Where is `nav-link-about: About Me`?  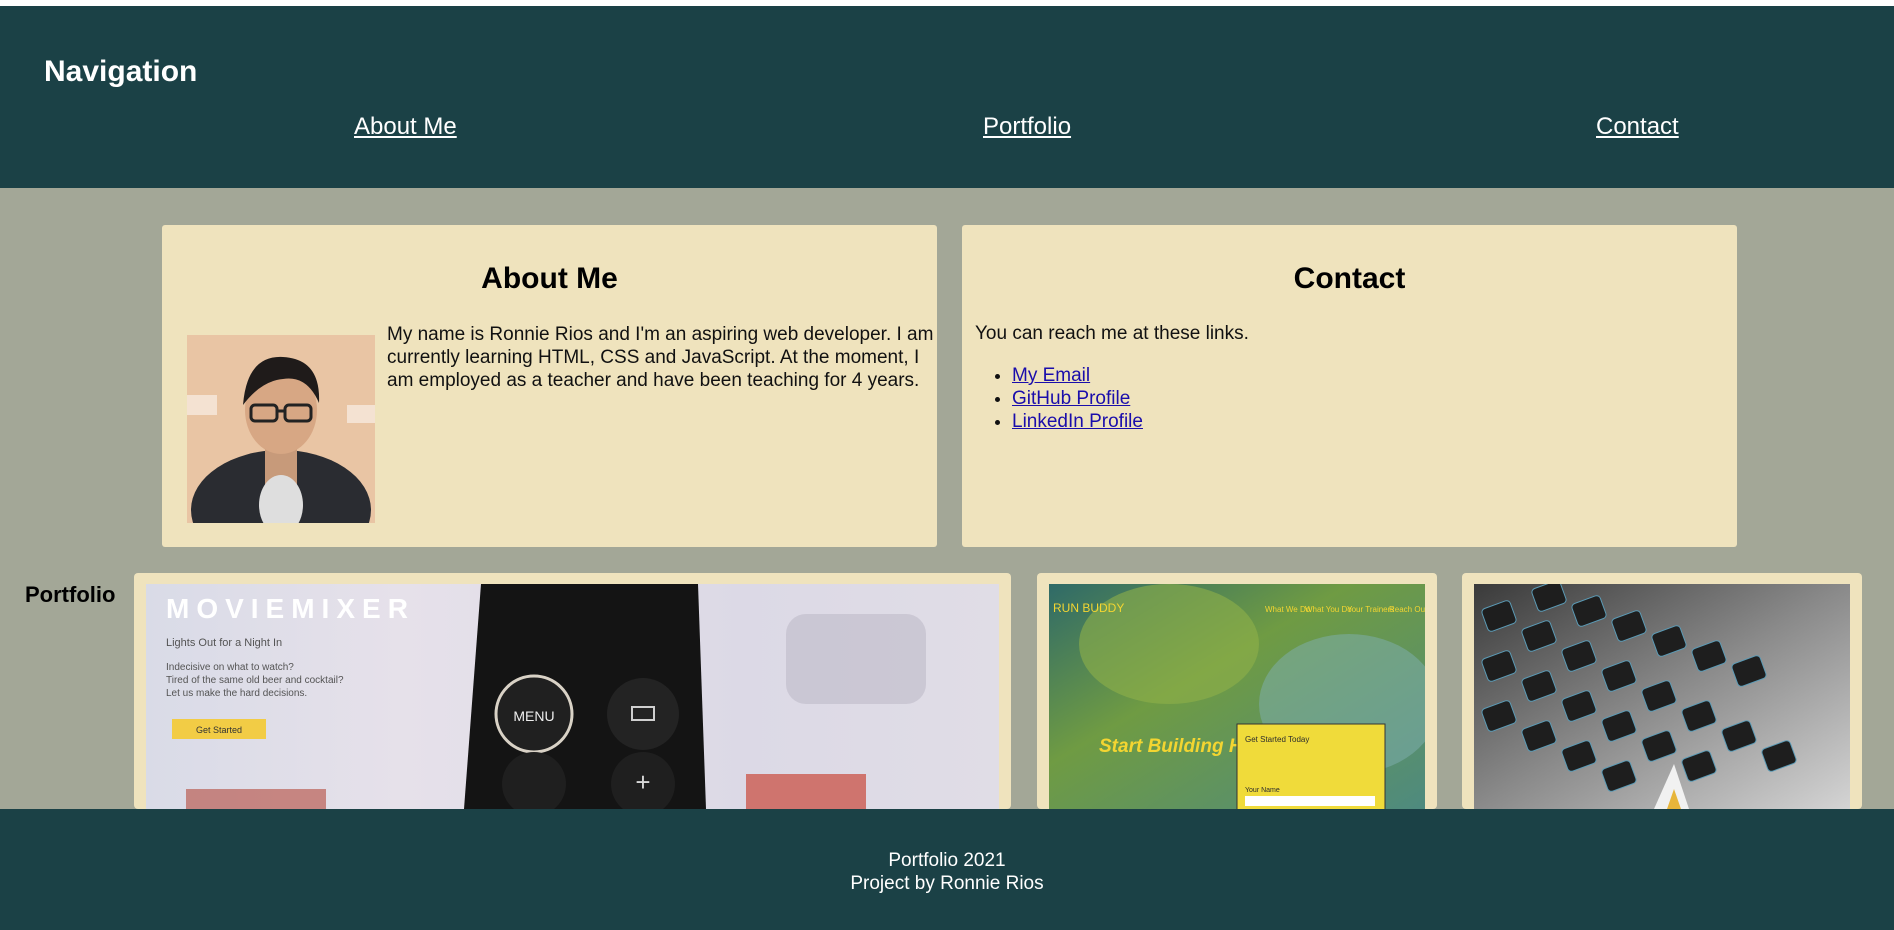
nav-link-about: About Me is located at coordinates (405, 127).